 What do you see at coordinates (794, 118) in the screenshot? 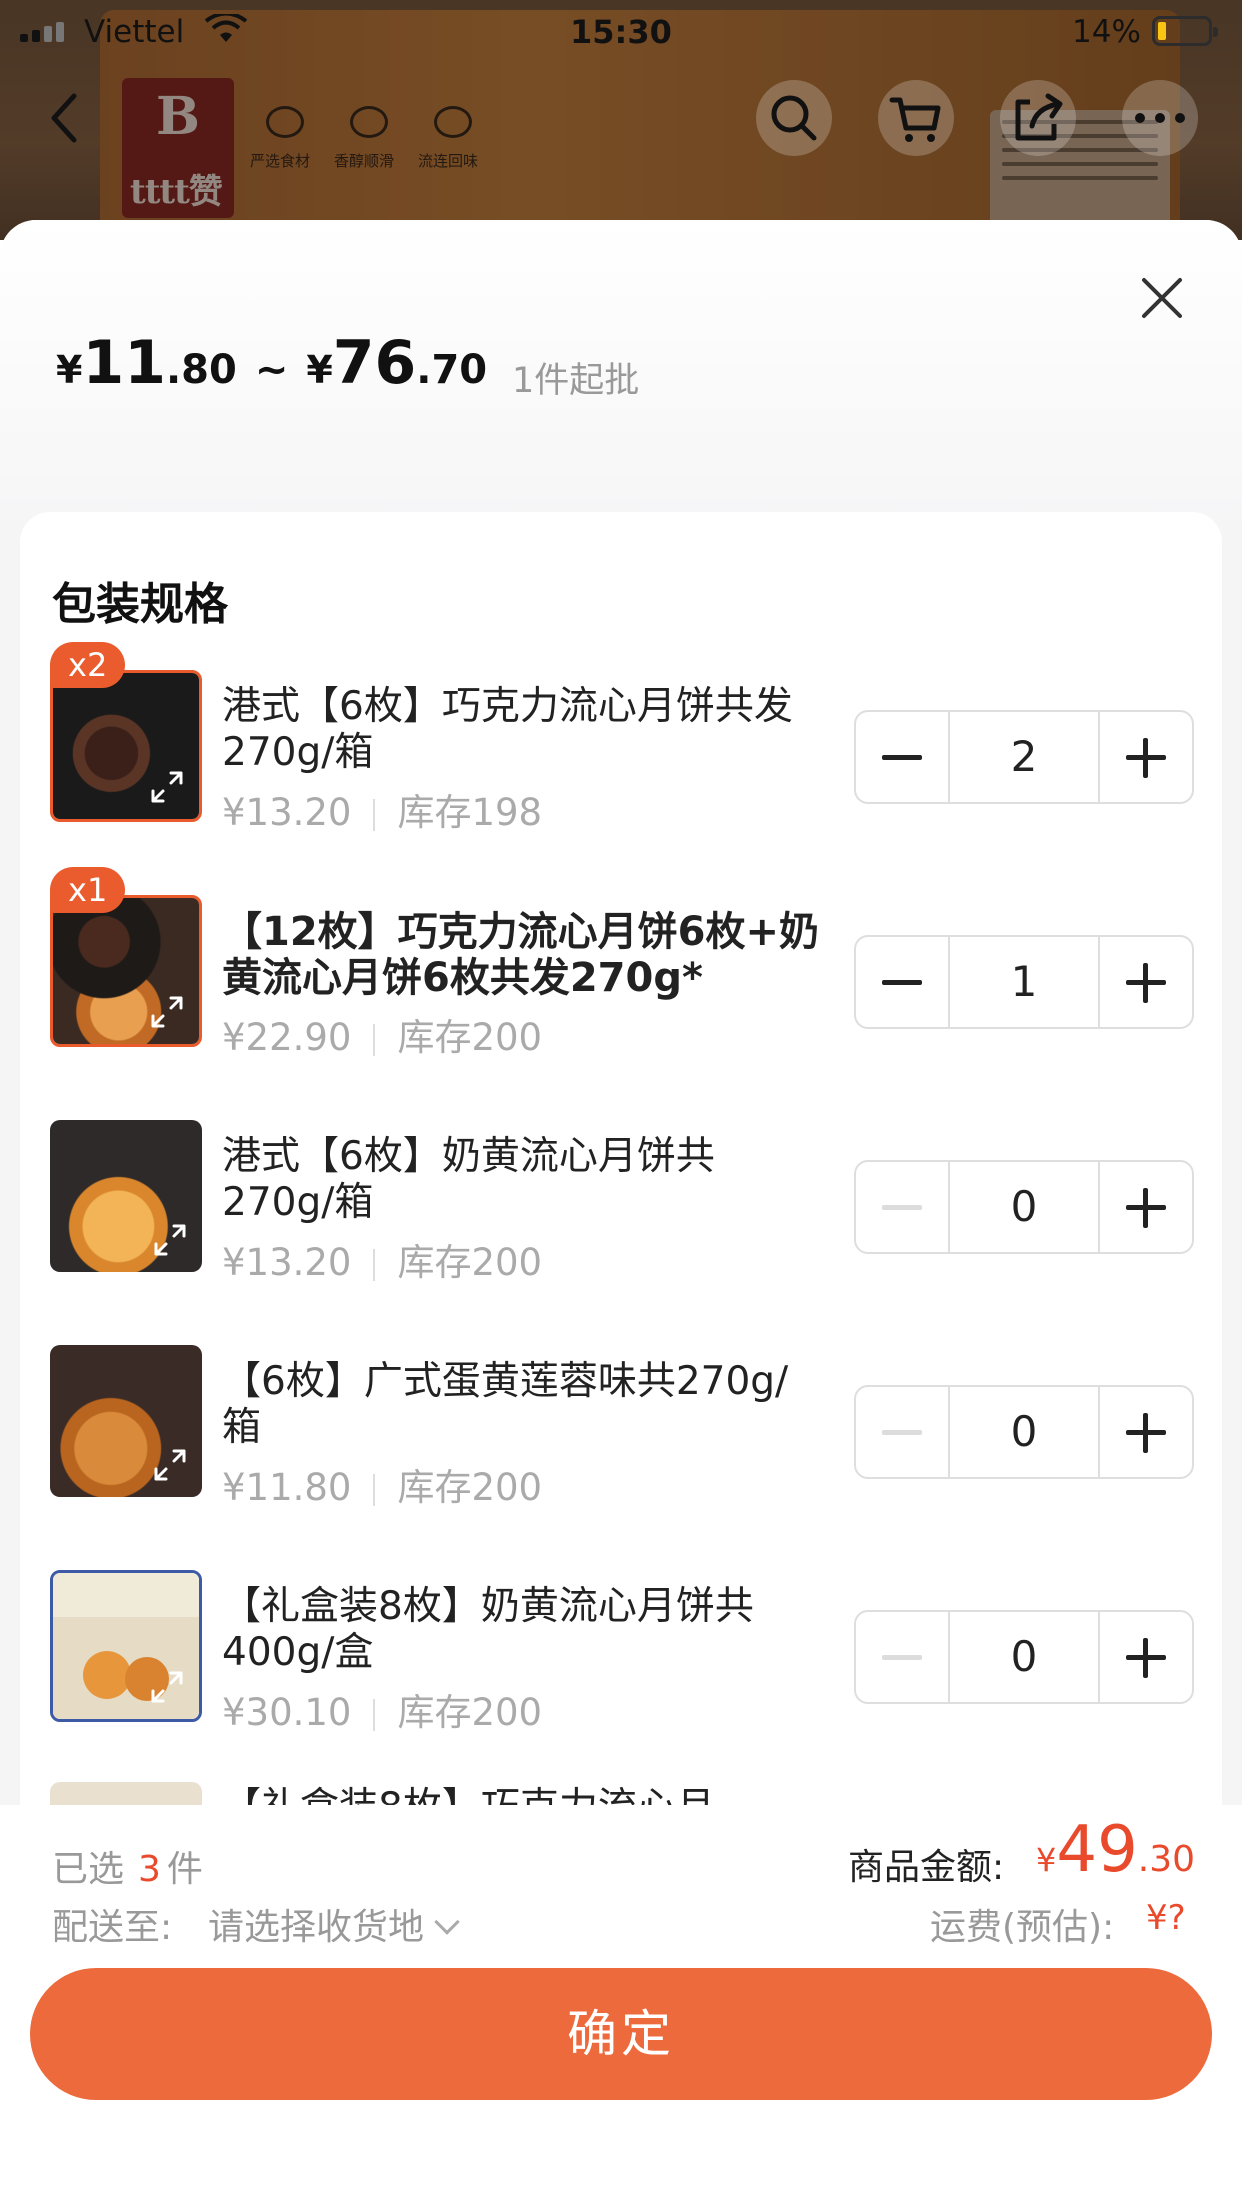
I see `search-icon` at bounding box center [794, 118].